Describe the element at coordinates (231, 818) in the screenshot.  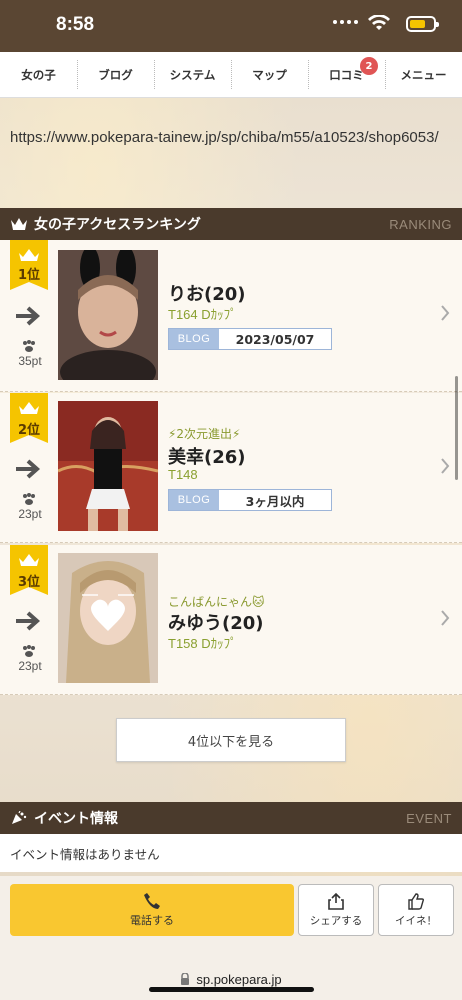
I see `event-header: イベント情報 EVENT` at that location.